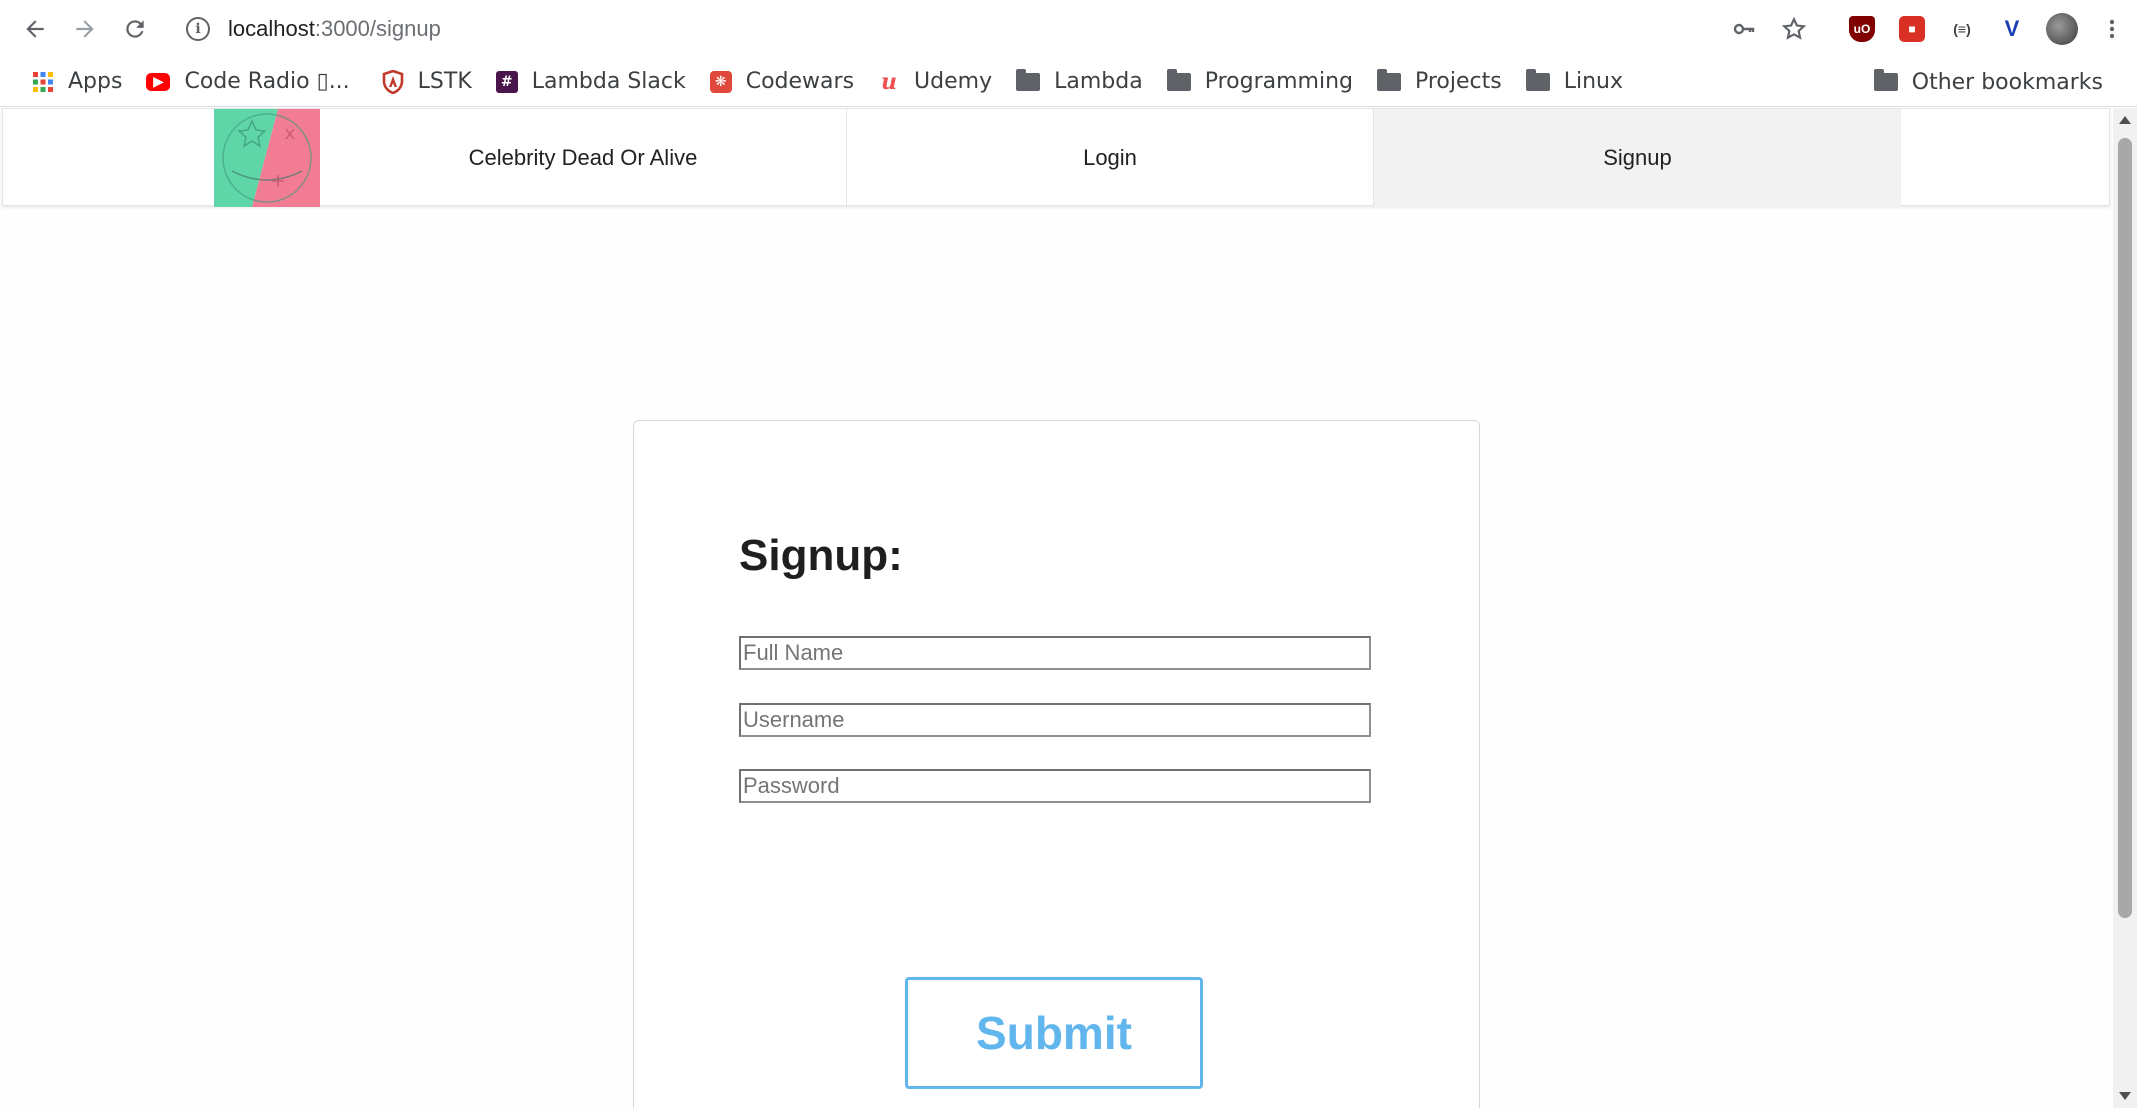 The height and width of the screenshot is (1108, 2137). I want to click on nav-signup-link: Signup, so click(1637, 158).